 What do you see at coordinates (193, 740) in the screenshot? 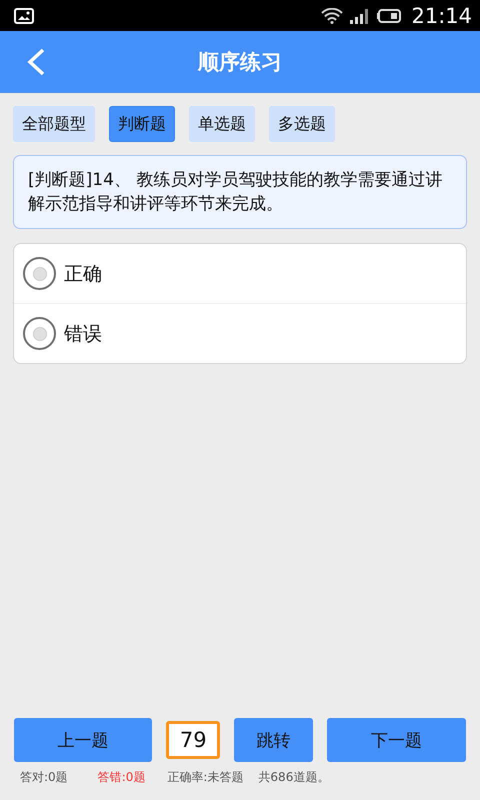
I see `question-number-field: 79` at bounding box center [193, 740].